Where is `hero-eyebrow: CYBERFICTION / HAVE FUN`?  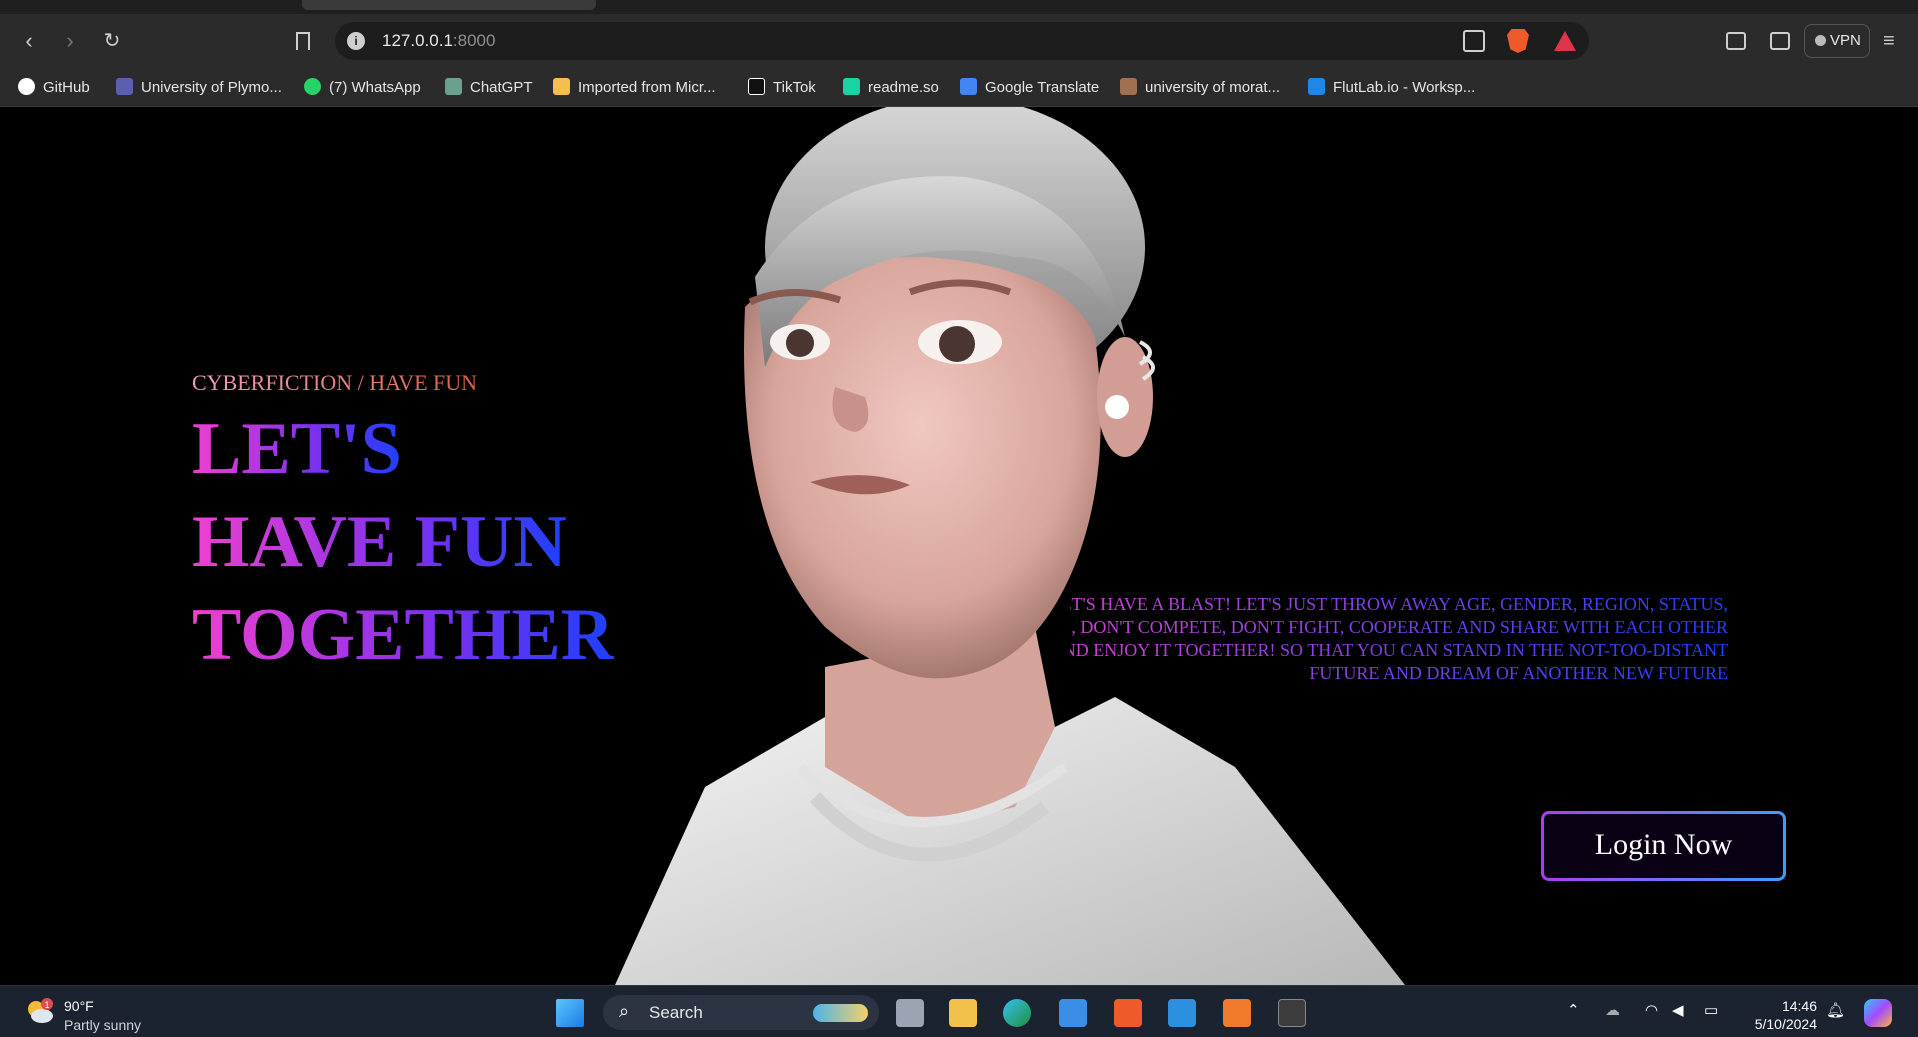 hero-eyebrow: CYBERFICTION / HAVE FUN is located at coordinates (335, 382).